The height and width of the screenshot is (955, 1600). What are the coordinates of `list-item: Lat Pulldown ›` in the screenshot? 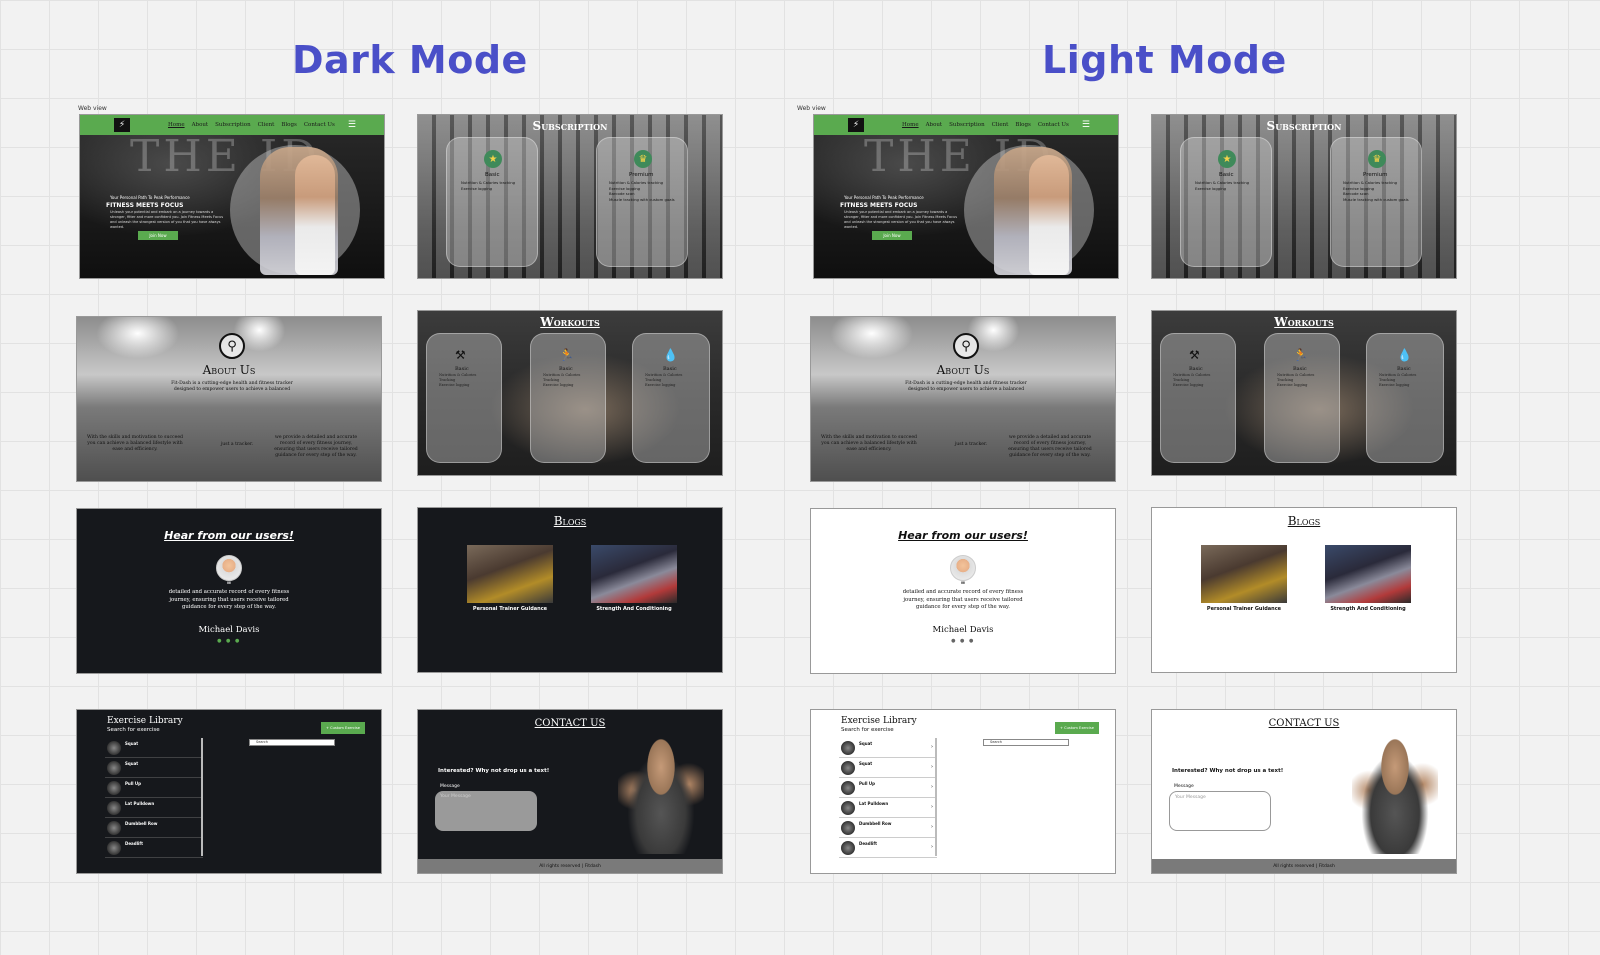 It's located at (888, 808).